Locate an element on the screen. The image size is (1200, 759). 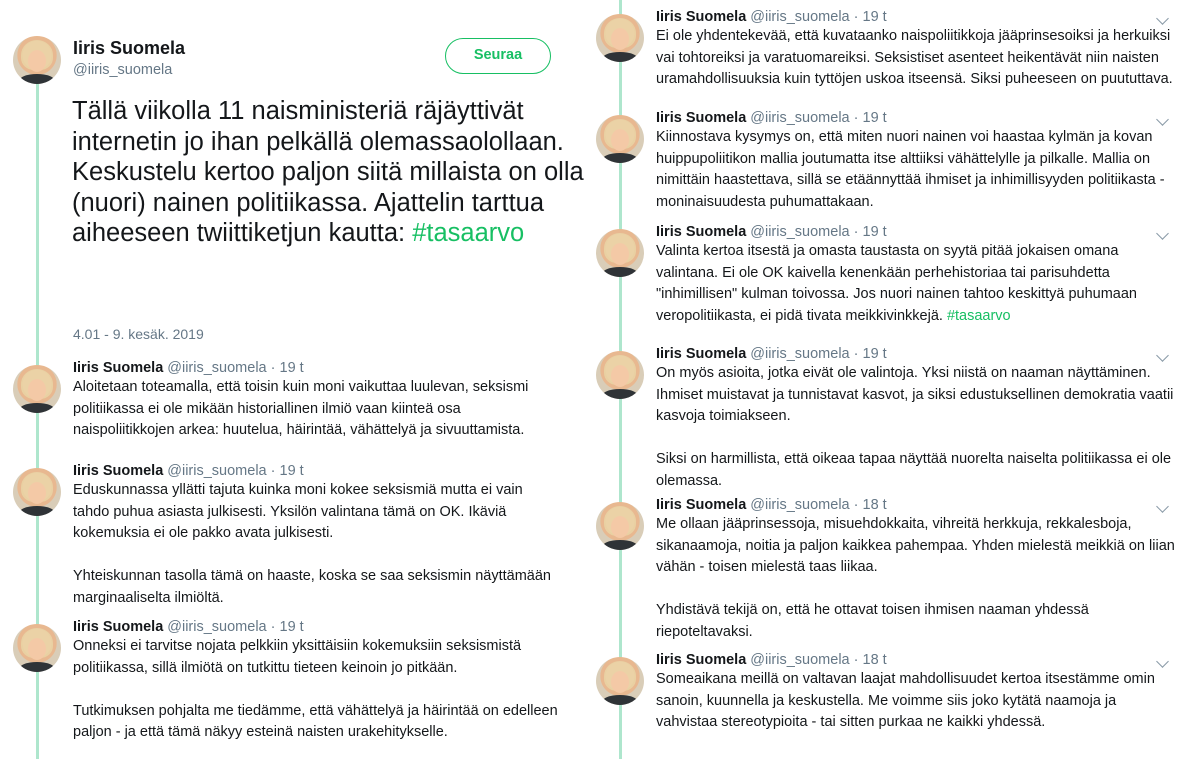
tweet-timestamp: 4.01 - 9. kesäk. 2019 is located at coordinates (138, 334).